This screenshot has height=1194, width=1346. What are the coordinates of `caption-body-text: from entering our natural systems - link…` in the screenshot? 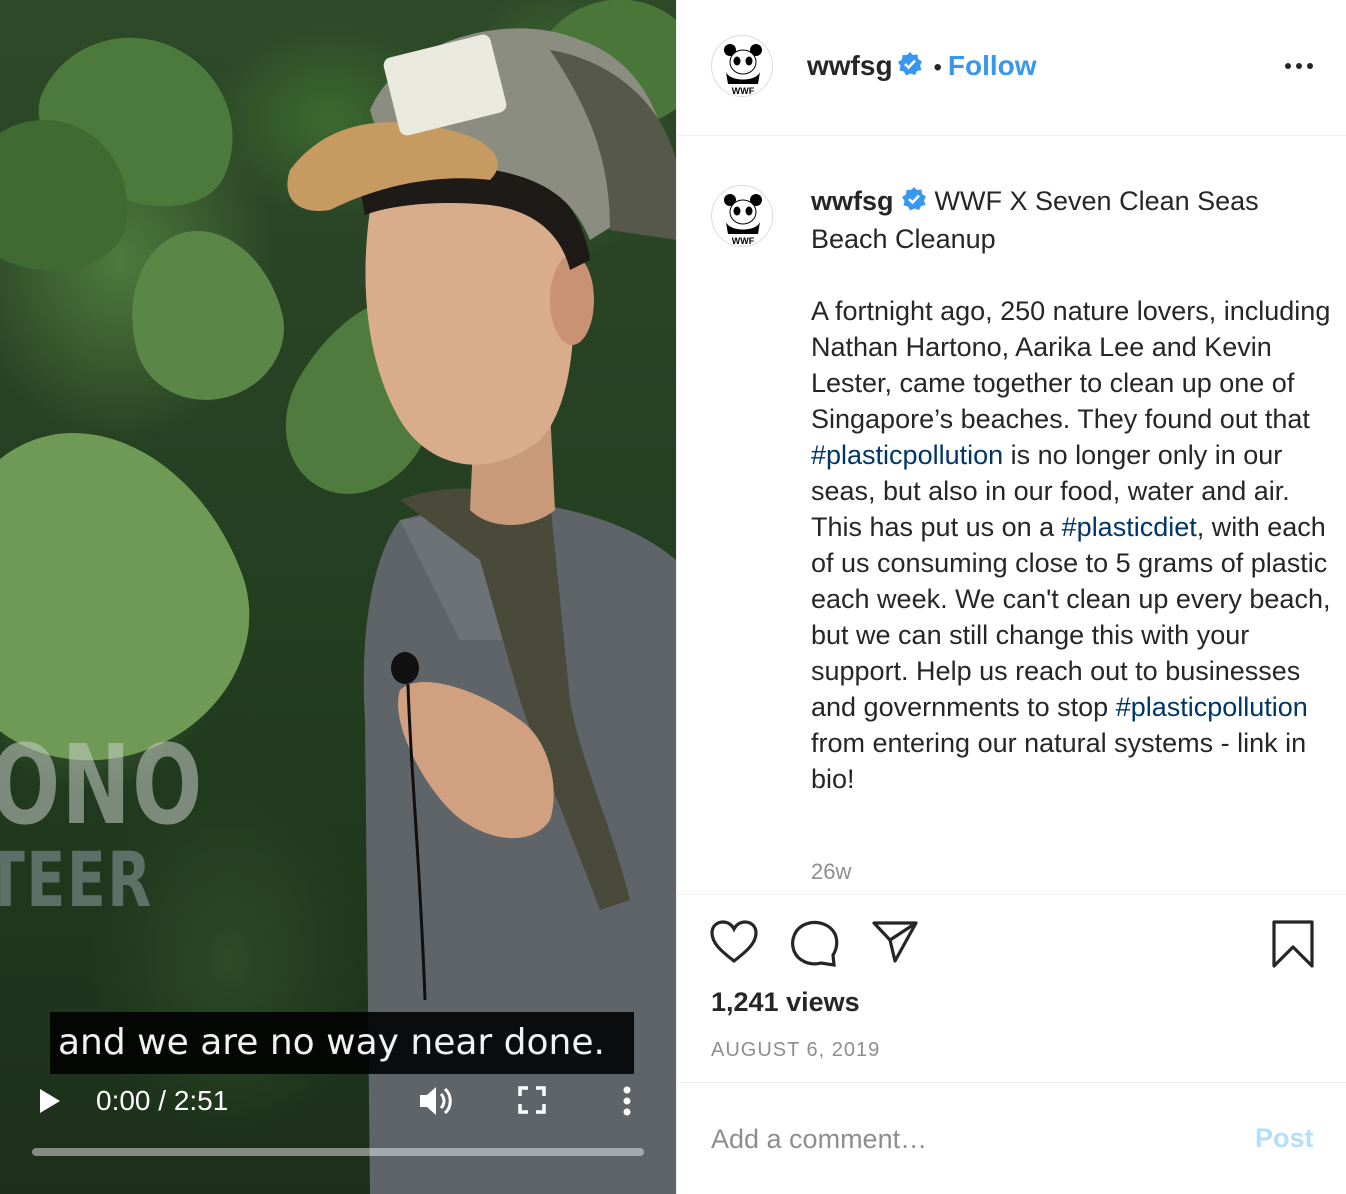 It's located at (1059, 760).